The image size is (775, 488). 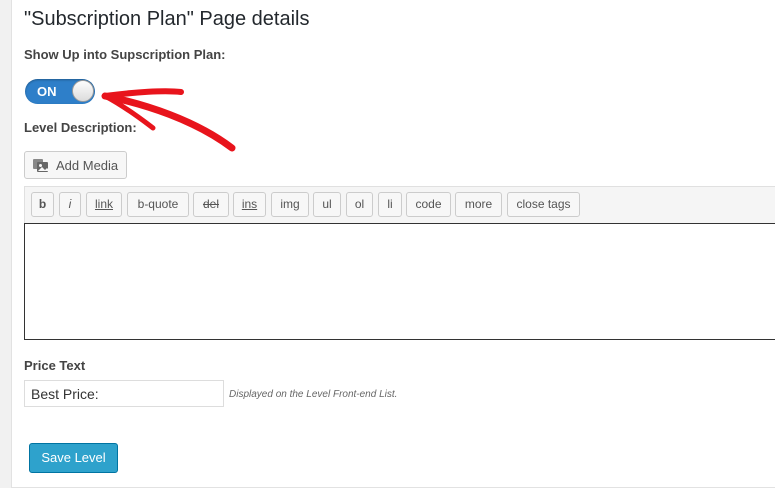 I want to click on qt-close-tags-button: close tags, so click(x=543, y=204).